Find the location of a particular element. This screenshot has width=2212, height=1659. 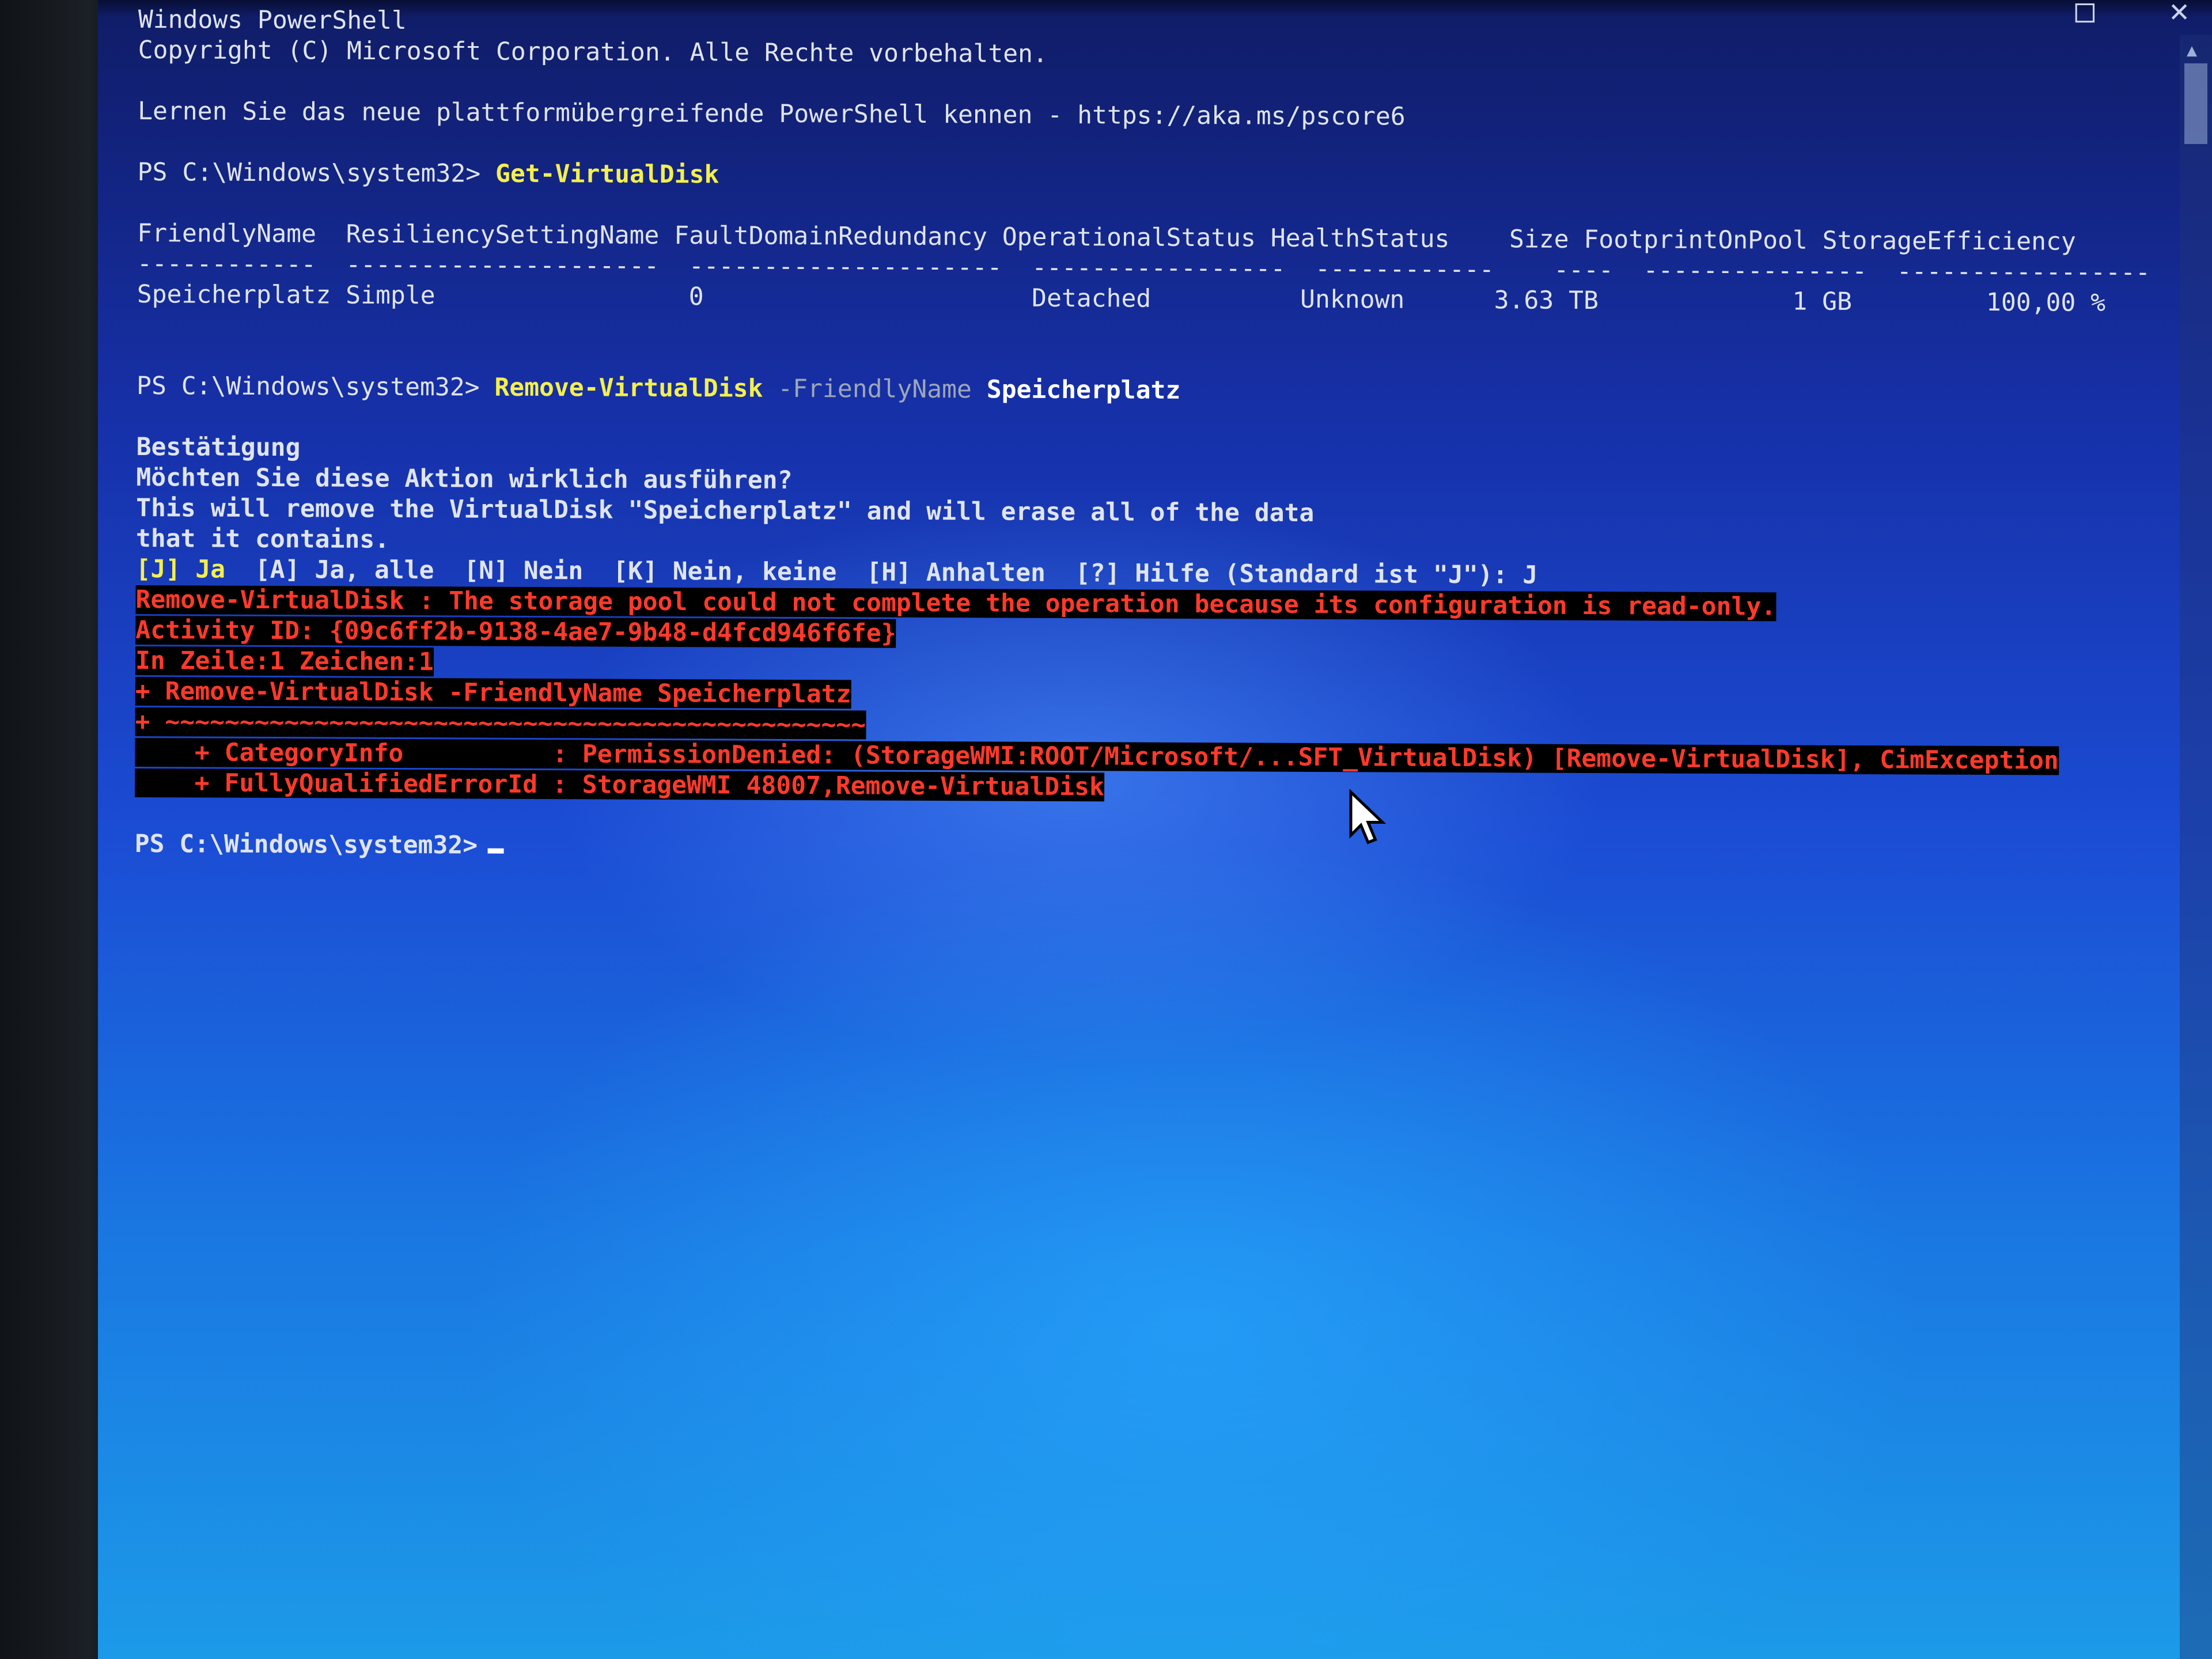

cell-size: 3.63 TB is located at coordinates (1546, 301).